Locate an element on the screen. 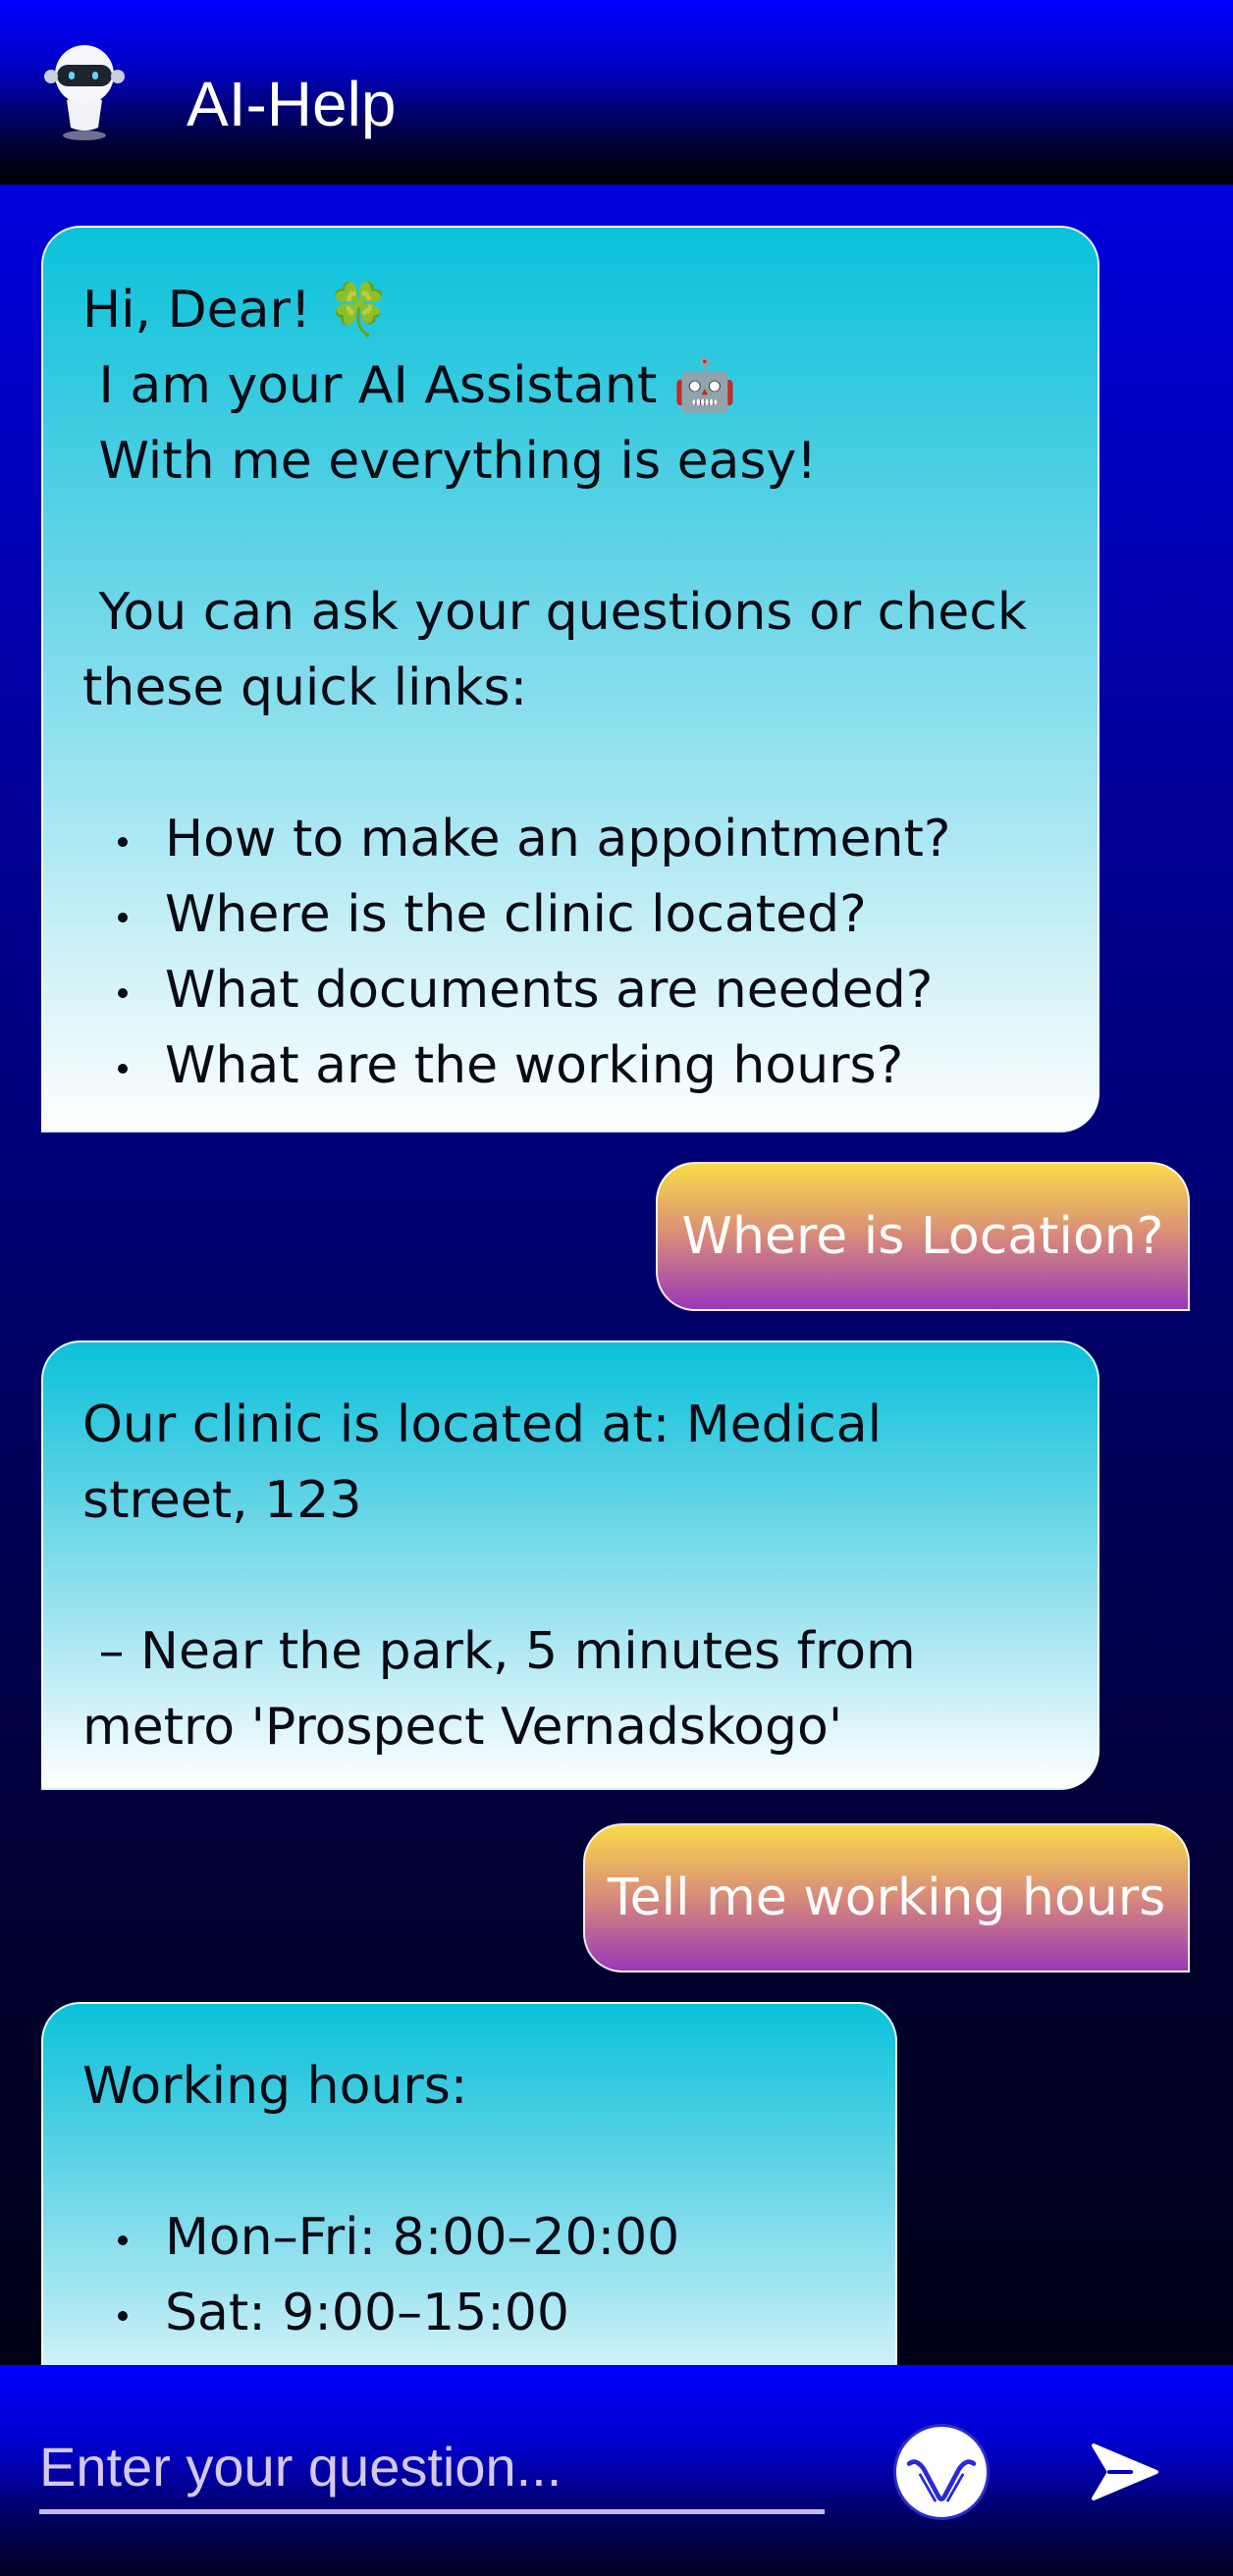 The image size is (1233, 2576). robot-mascot-icon is located at coordinates (84, 92).